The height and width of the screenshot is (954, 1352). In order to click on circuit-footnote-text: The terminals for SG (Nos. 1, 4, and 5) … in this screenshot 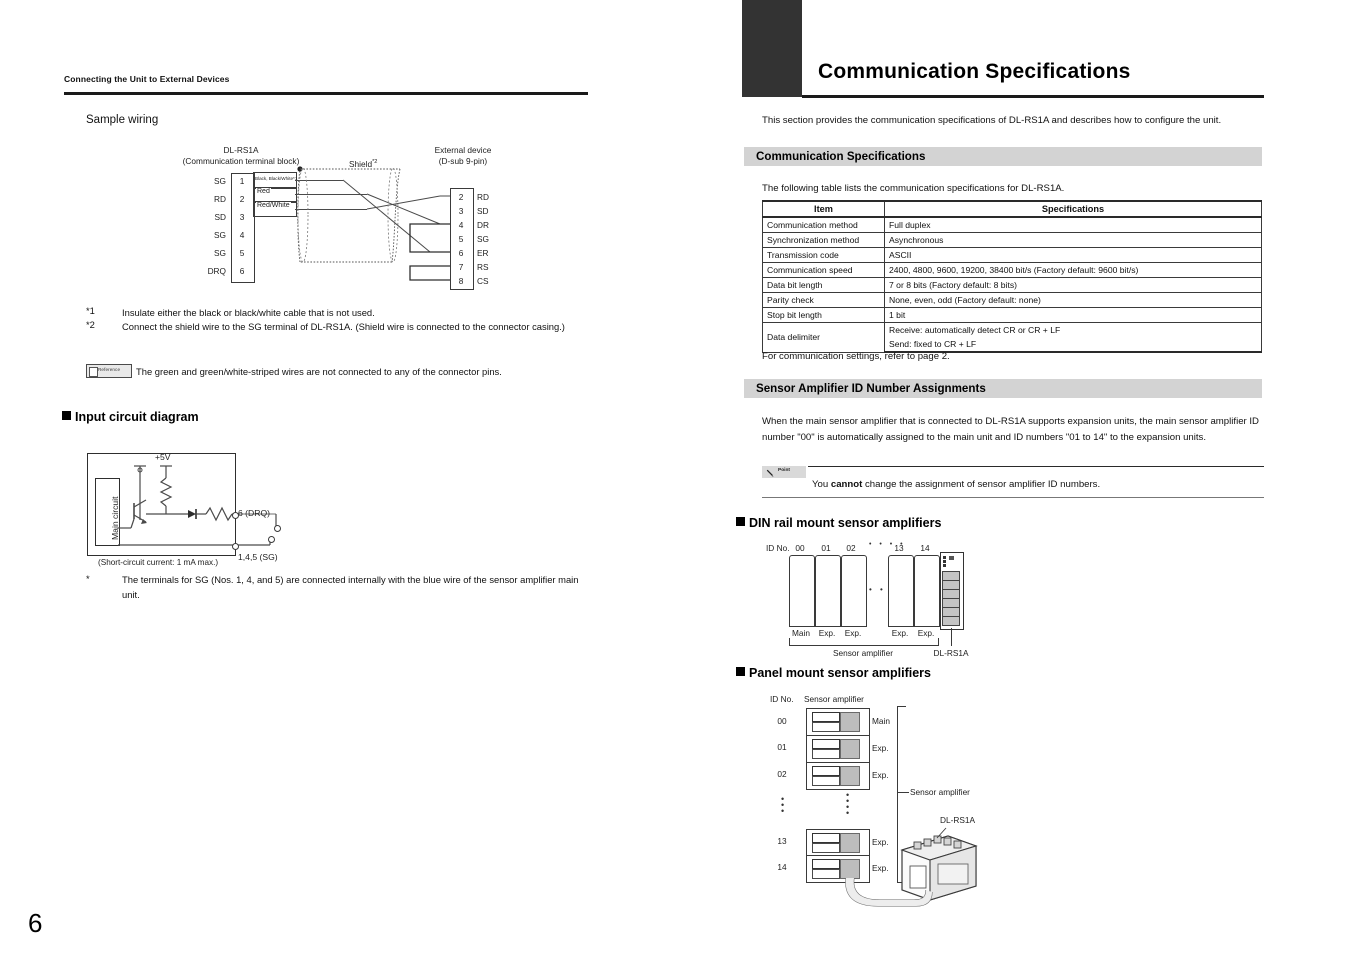, I will do `click(350, 587)`.